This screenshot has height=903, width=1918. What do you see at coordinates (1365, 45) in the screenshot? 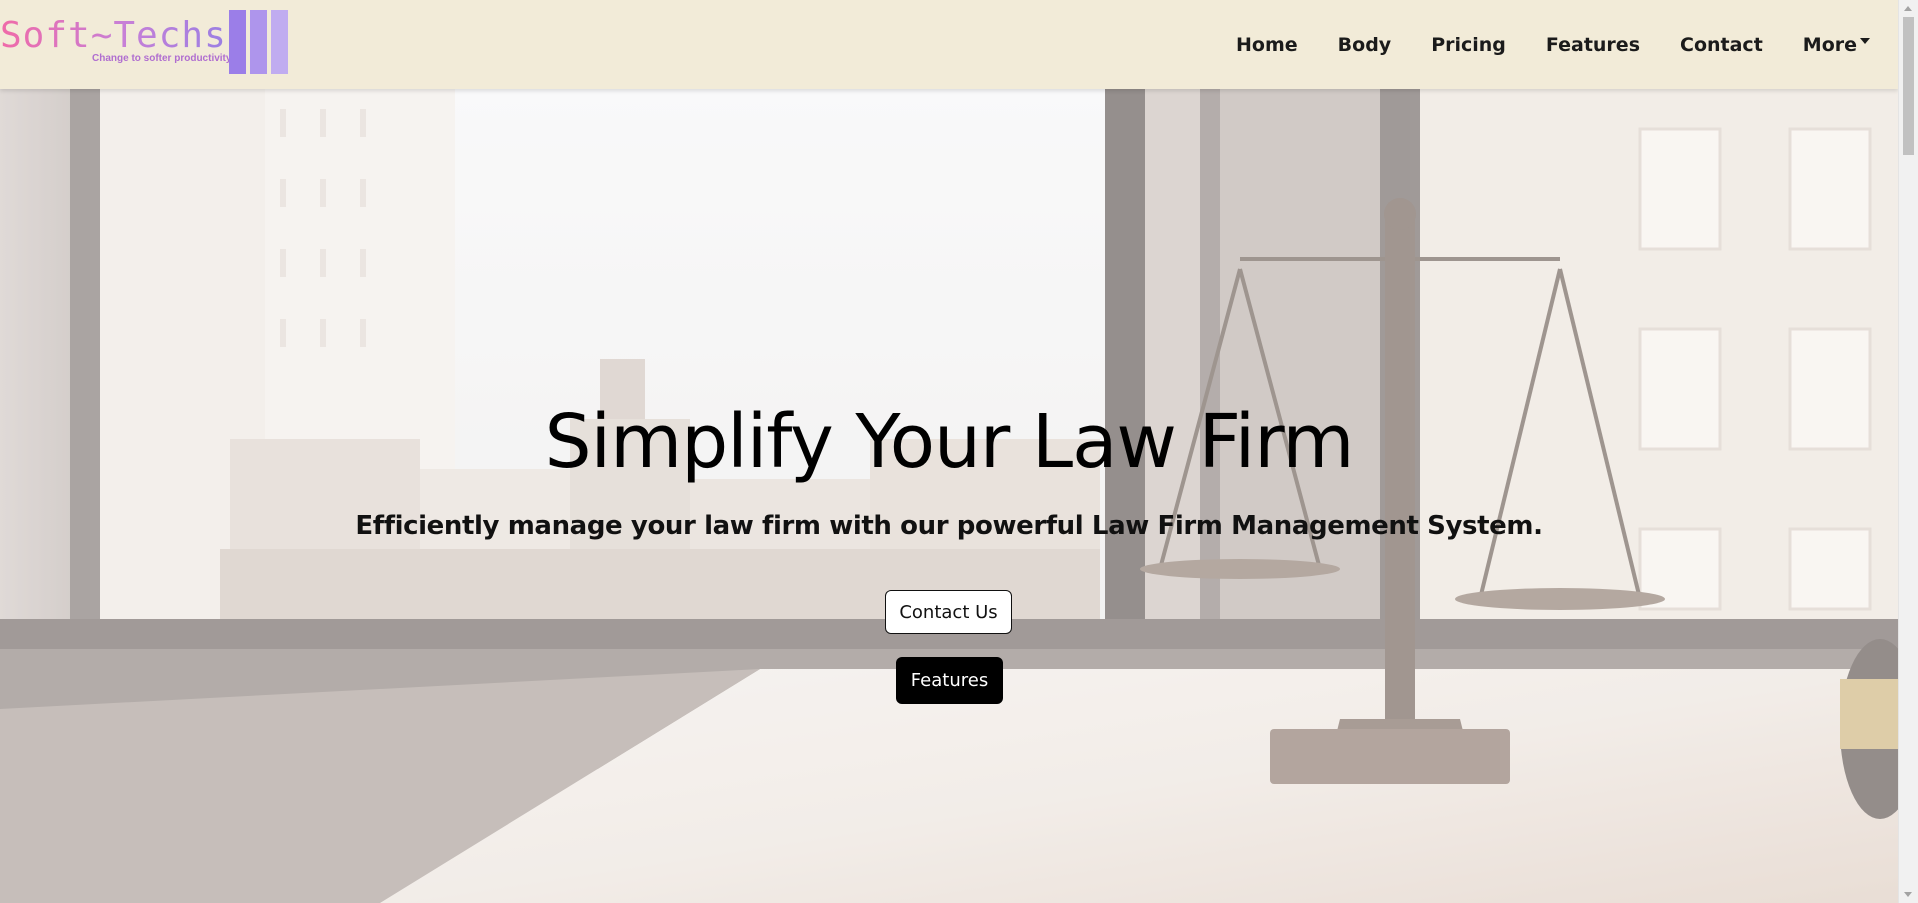
I see `nav-item-body: Body` at bounding box center [1365, 45].